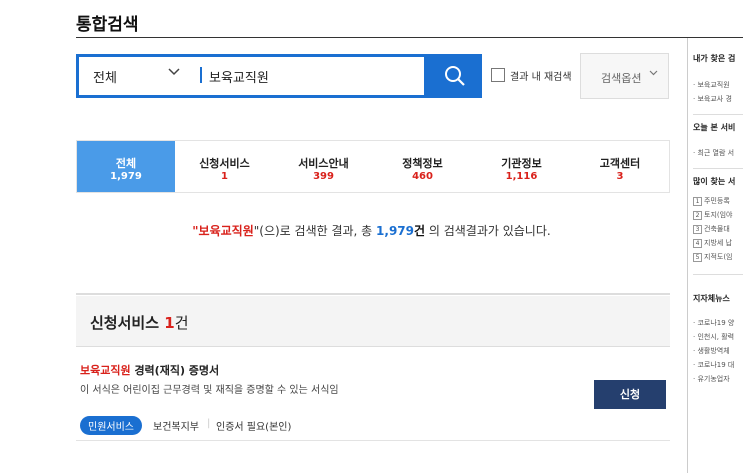  What do you see at coordinates (714, 58) in the screenshot?
I see `recent-search-title: 내가 찾은 검` at bounding box center [714, 58].